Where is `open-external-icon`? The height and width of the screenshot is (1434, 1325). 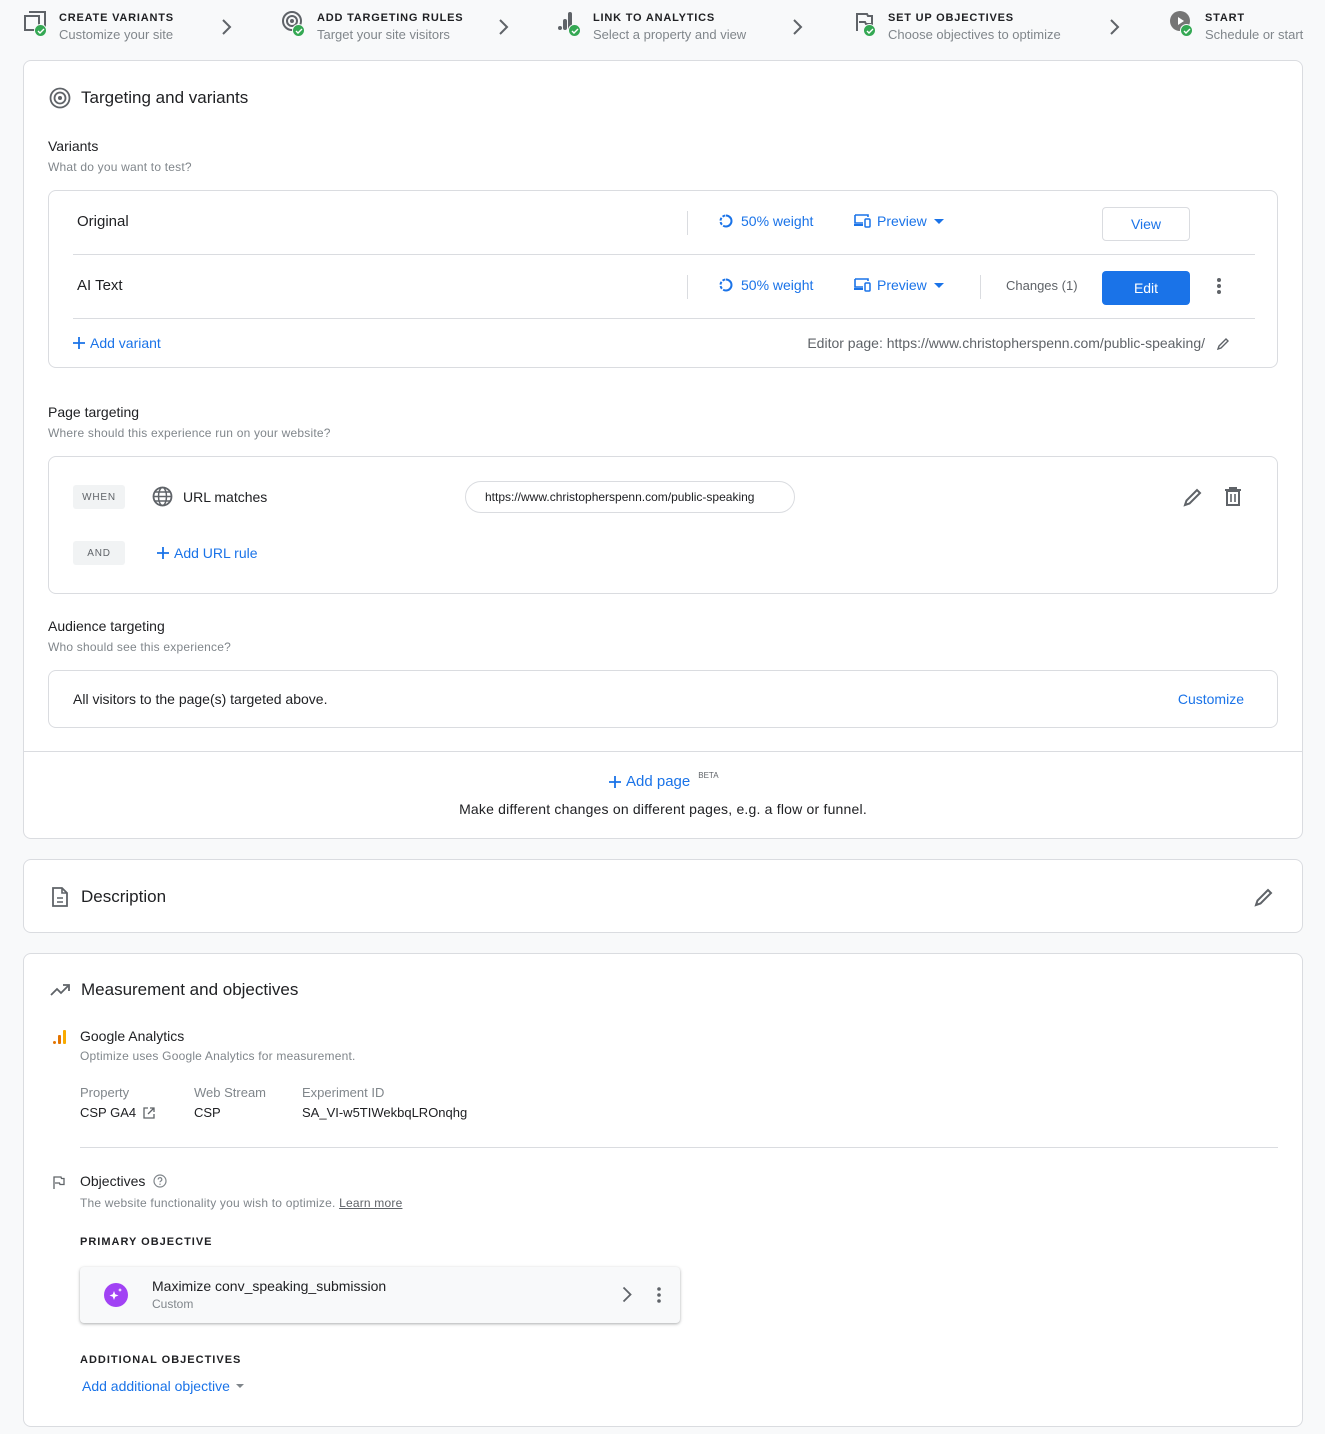
open-external-icon is located at coordinates (149, 1112).